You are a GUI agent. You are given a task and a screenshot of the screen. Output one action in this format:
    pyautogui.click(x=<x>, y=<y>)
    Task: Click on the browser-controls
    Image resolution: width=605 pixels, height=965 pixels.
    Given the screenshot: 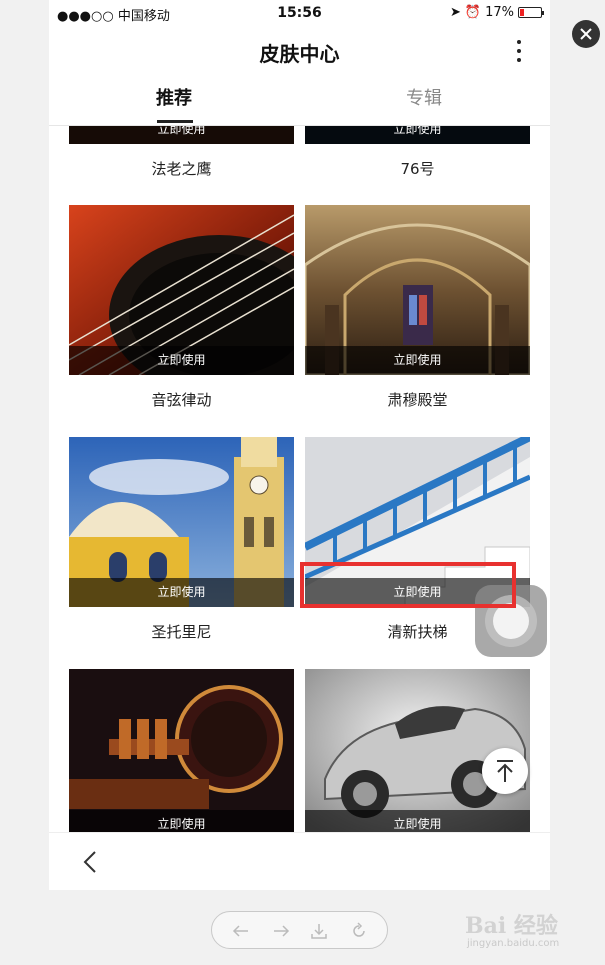 What is the action you would take?
    pyautogui.click(x=299, y=930)
    